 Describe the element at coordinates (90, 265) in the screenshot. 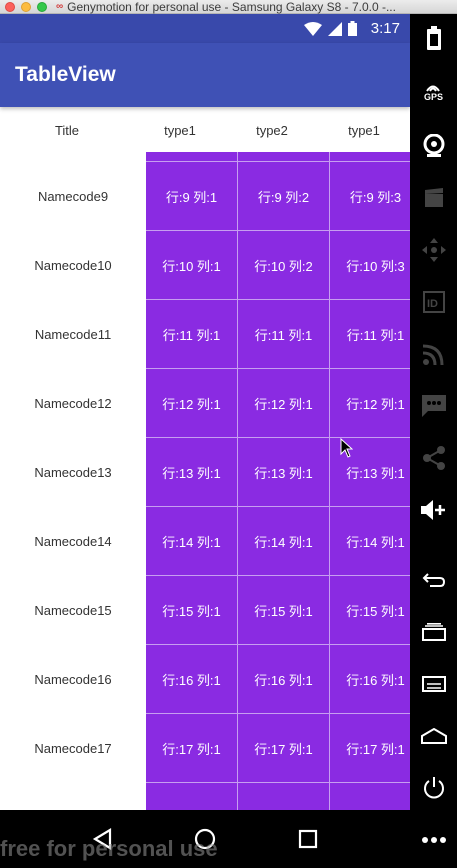

I see `row-code-line: code10` at that location.